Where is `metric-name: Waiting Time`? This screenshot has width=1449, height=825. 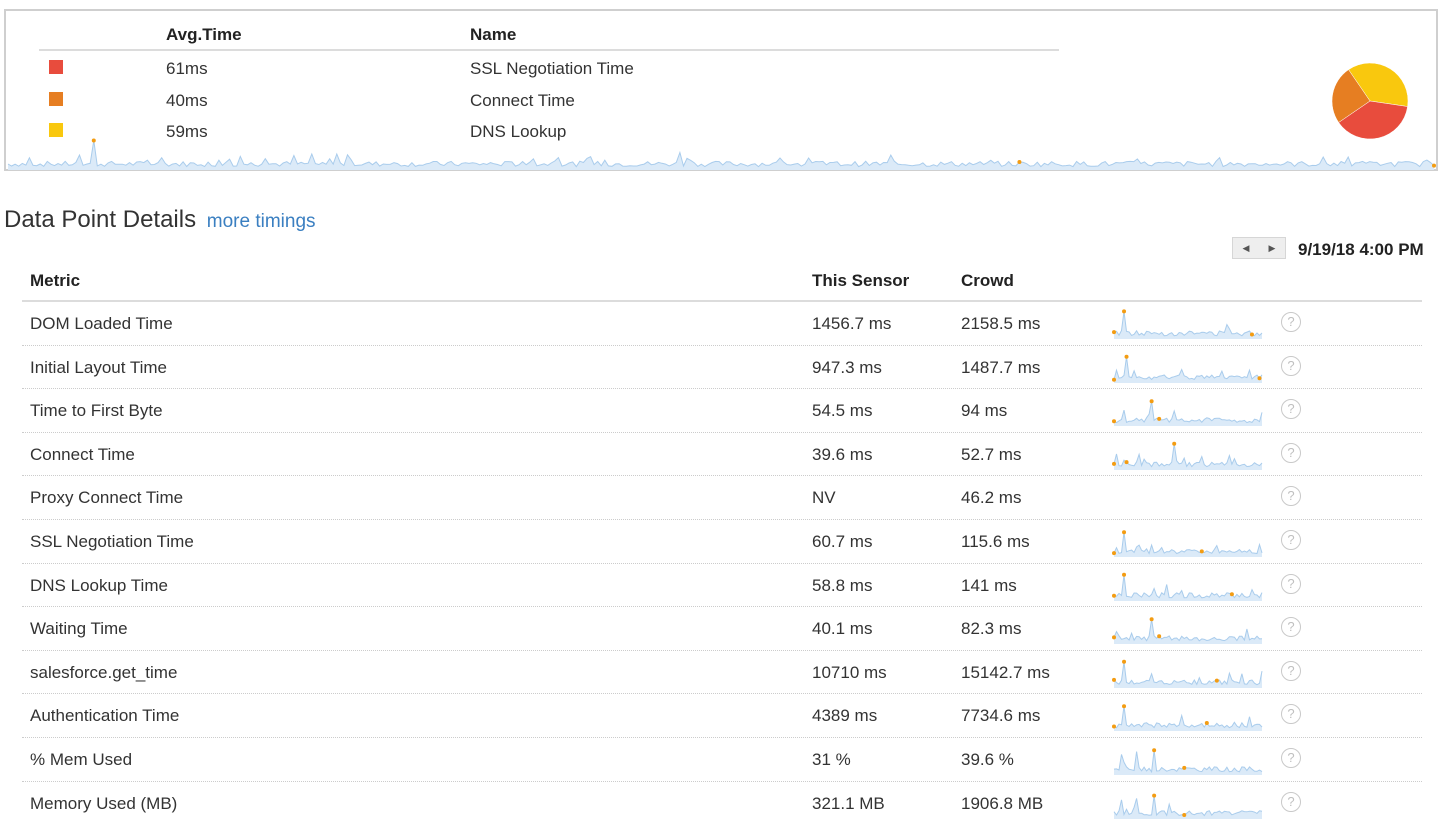 metric-name: Waiting Time is located at coordinates (79, 629).